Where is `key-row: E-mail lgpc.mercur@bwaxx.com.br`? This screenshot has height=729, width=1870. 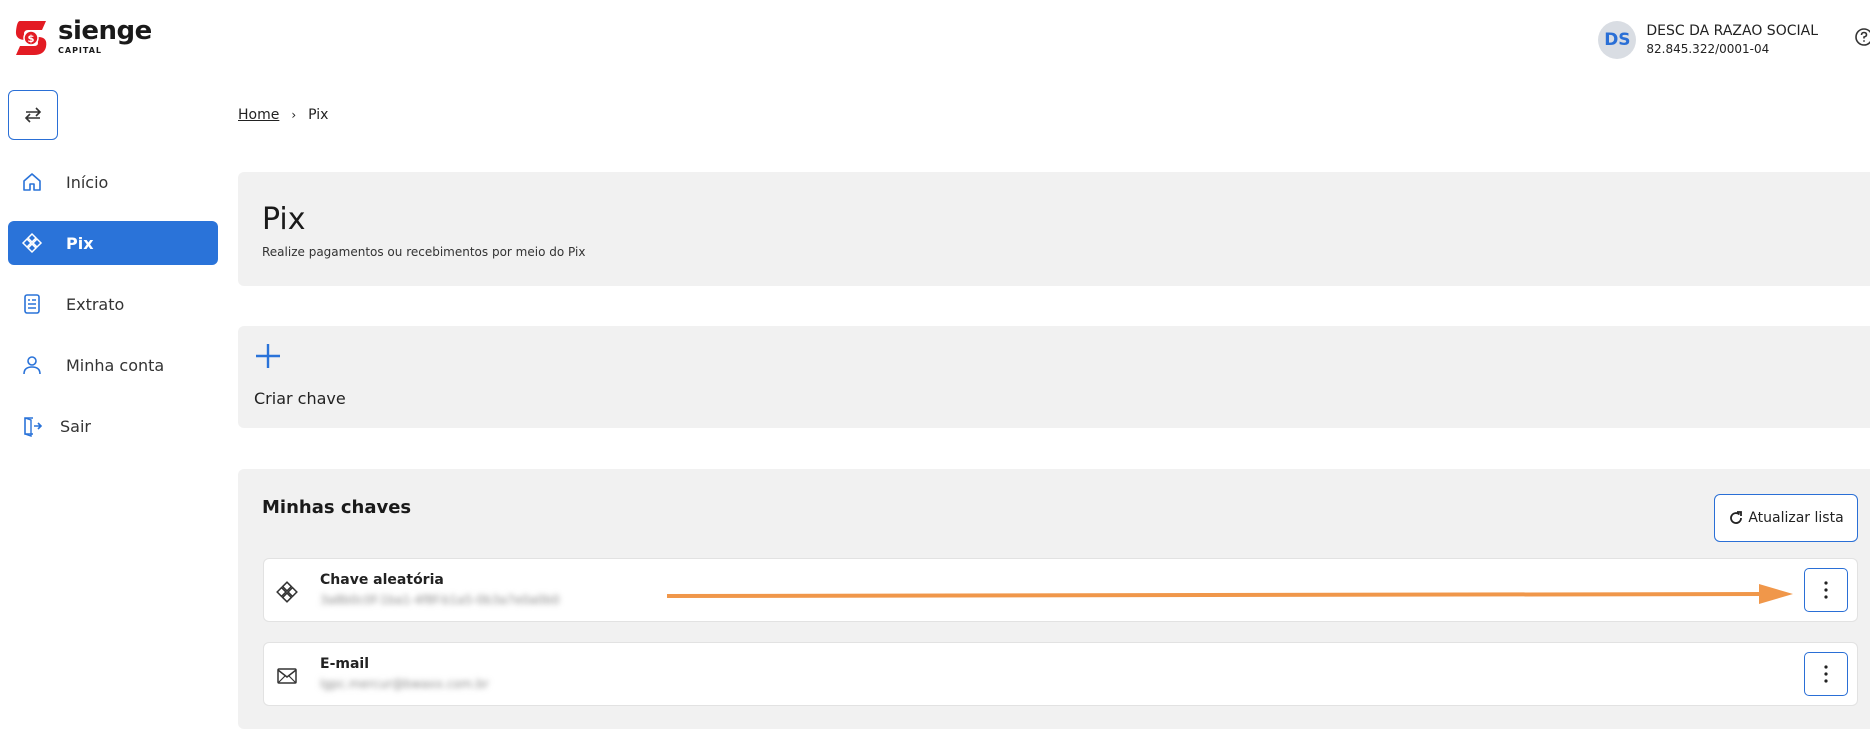
key-row: E-mail lgpc.mercur@bwaxx.com.br is located at coordinates (1060, 674).